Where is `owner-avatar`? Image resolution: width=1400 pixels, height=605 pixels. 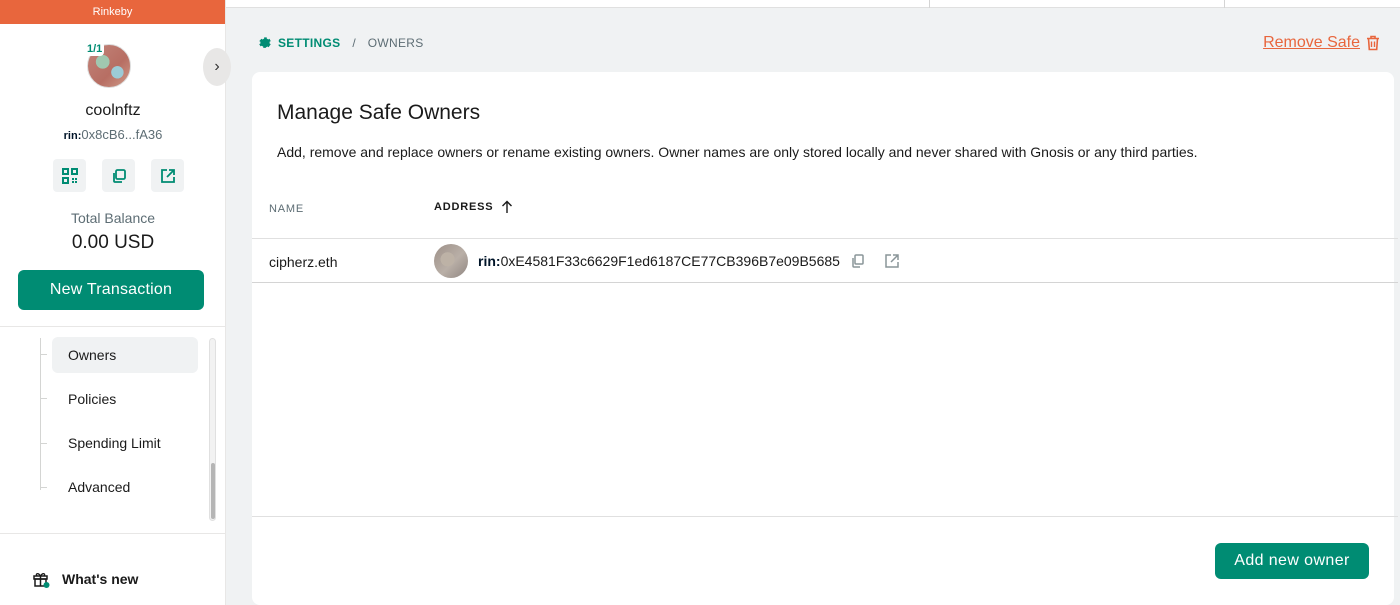 owner-avatar is located at coordinates (451, 261).